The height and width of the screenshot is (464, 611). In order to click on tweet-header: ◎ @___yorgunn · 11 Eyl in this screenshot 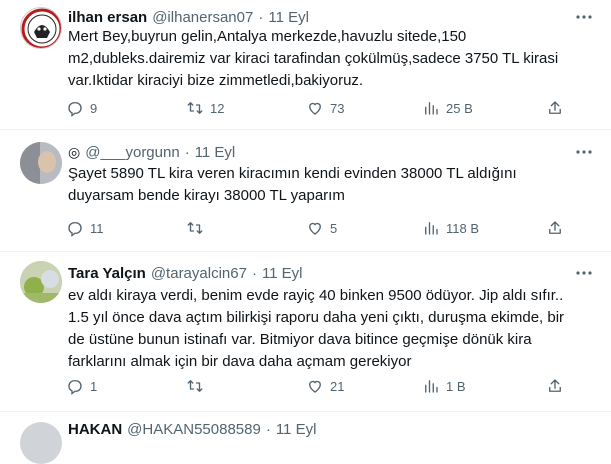, I will do `click(151, 152)`.